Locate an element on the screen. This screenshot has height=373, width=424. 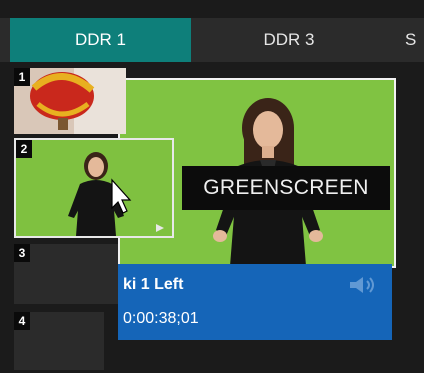
clip-info-bar: ki 1 Left 0:00:38;01 is located at coordinates (255, 302).